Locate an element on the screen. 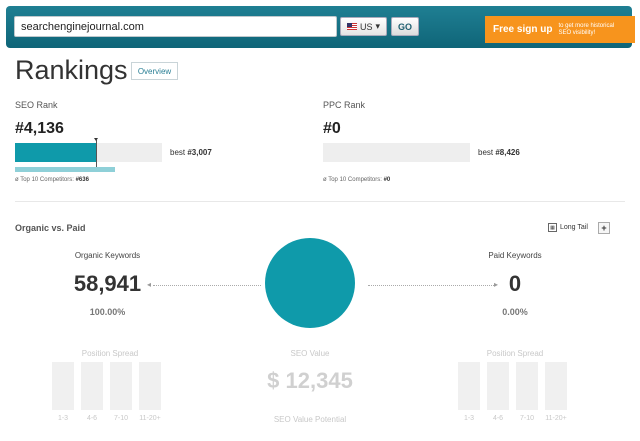  ppc-rank-bar is located at coordinates (396, 152).